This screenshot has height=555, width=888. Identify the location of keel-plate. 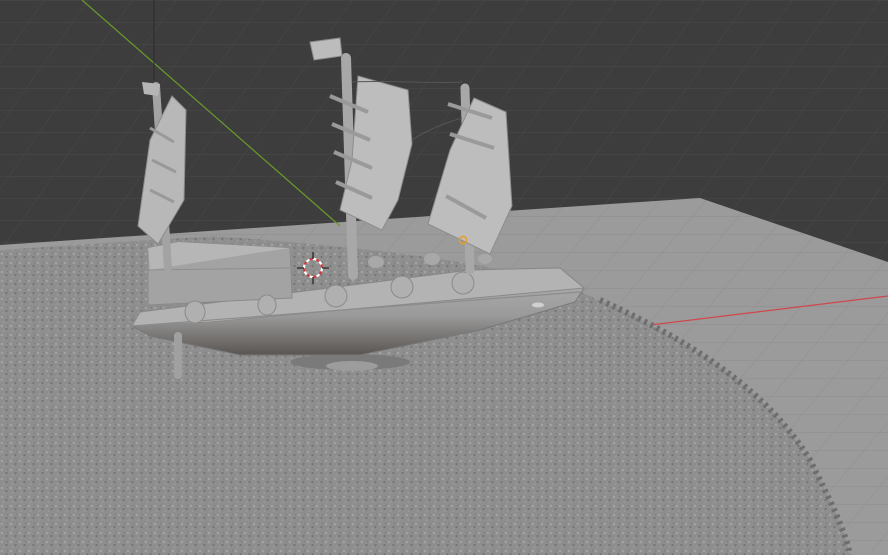
(352, 366).